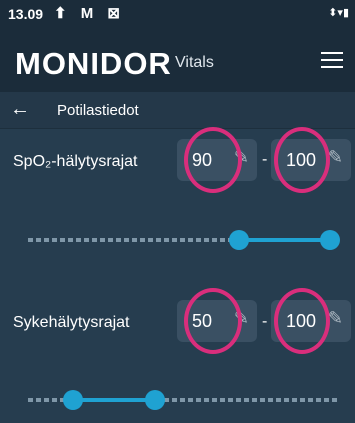 This screenshot has height=423, width=355. What do you see at coordinates (98, 110) in the screenshot?
I see `page-title: Potilastiedot` at bounding box center [98, 110].